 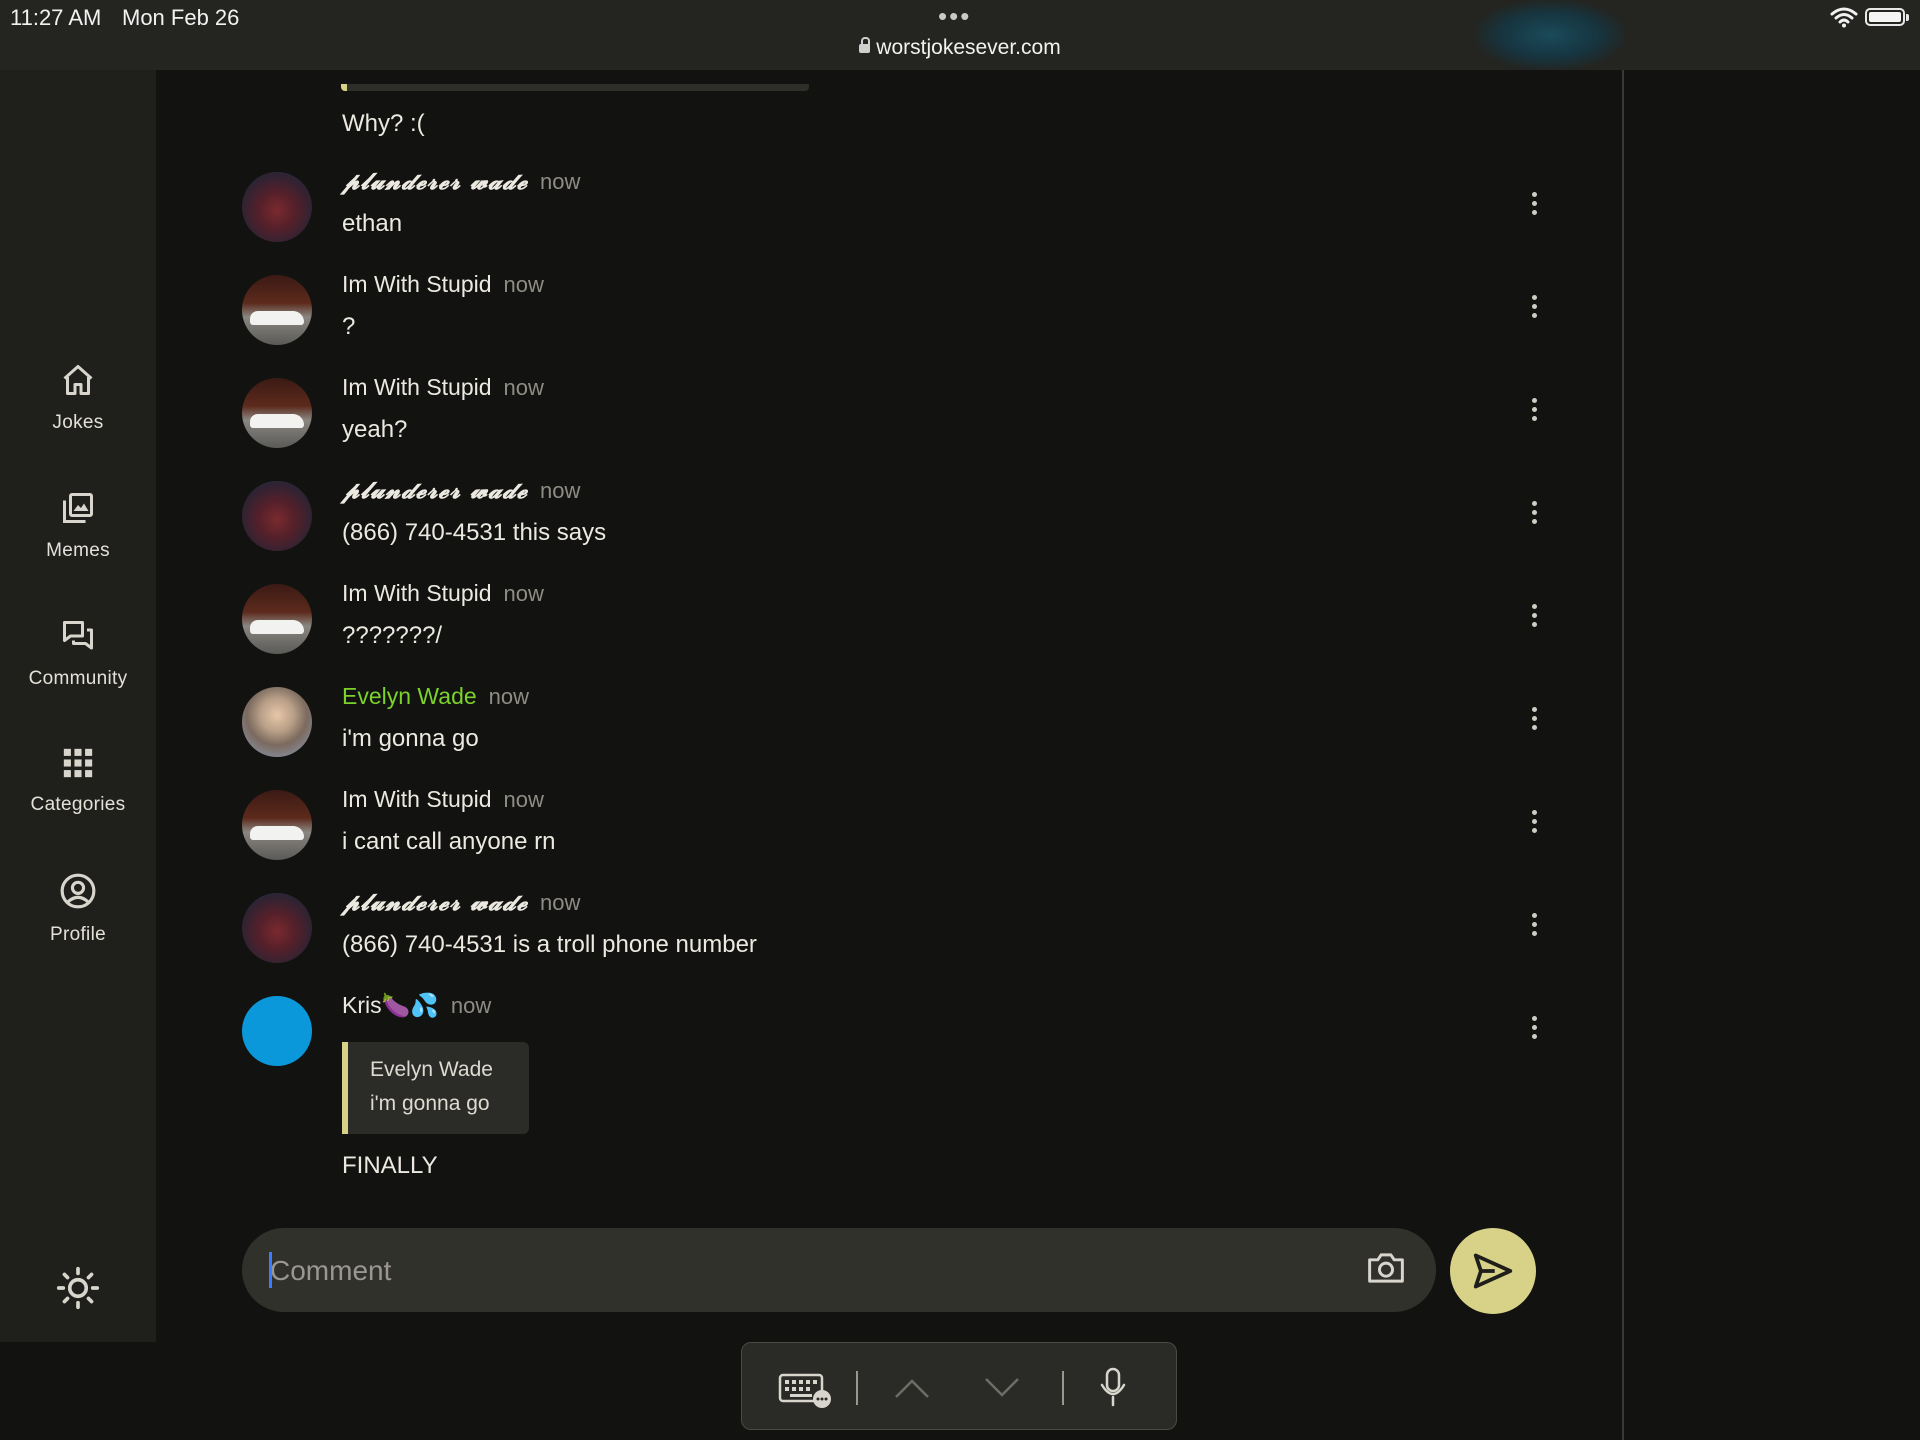 I want to click on message-text: ???????/, so click(x=392, y=635).